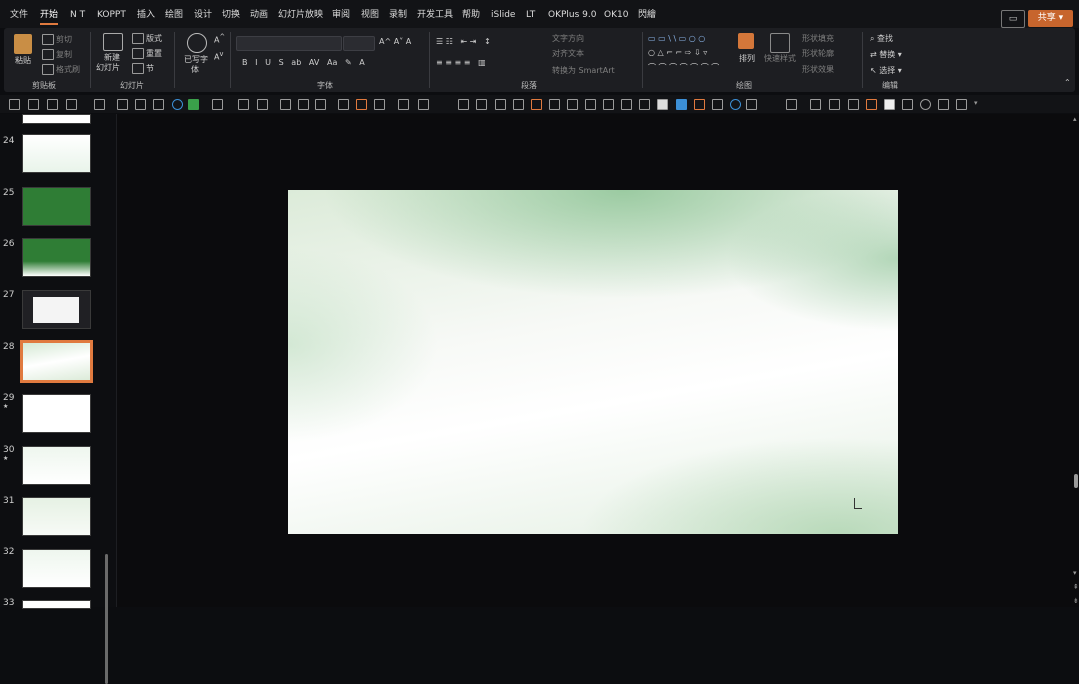 The image size is (1079, 684). I want to click on align-center-icon, so click(590, 104).